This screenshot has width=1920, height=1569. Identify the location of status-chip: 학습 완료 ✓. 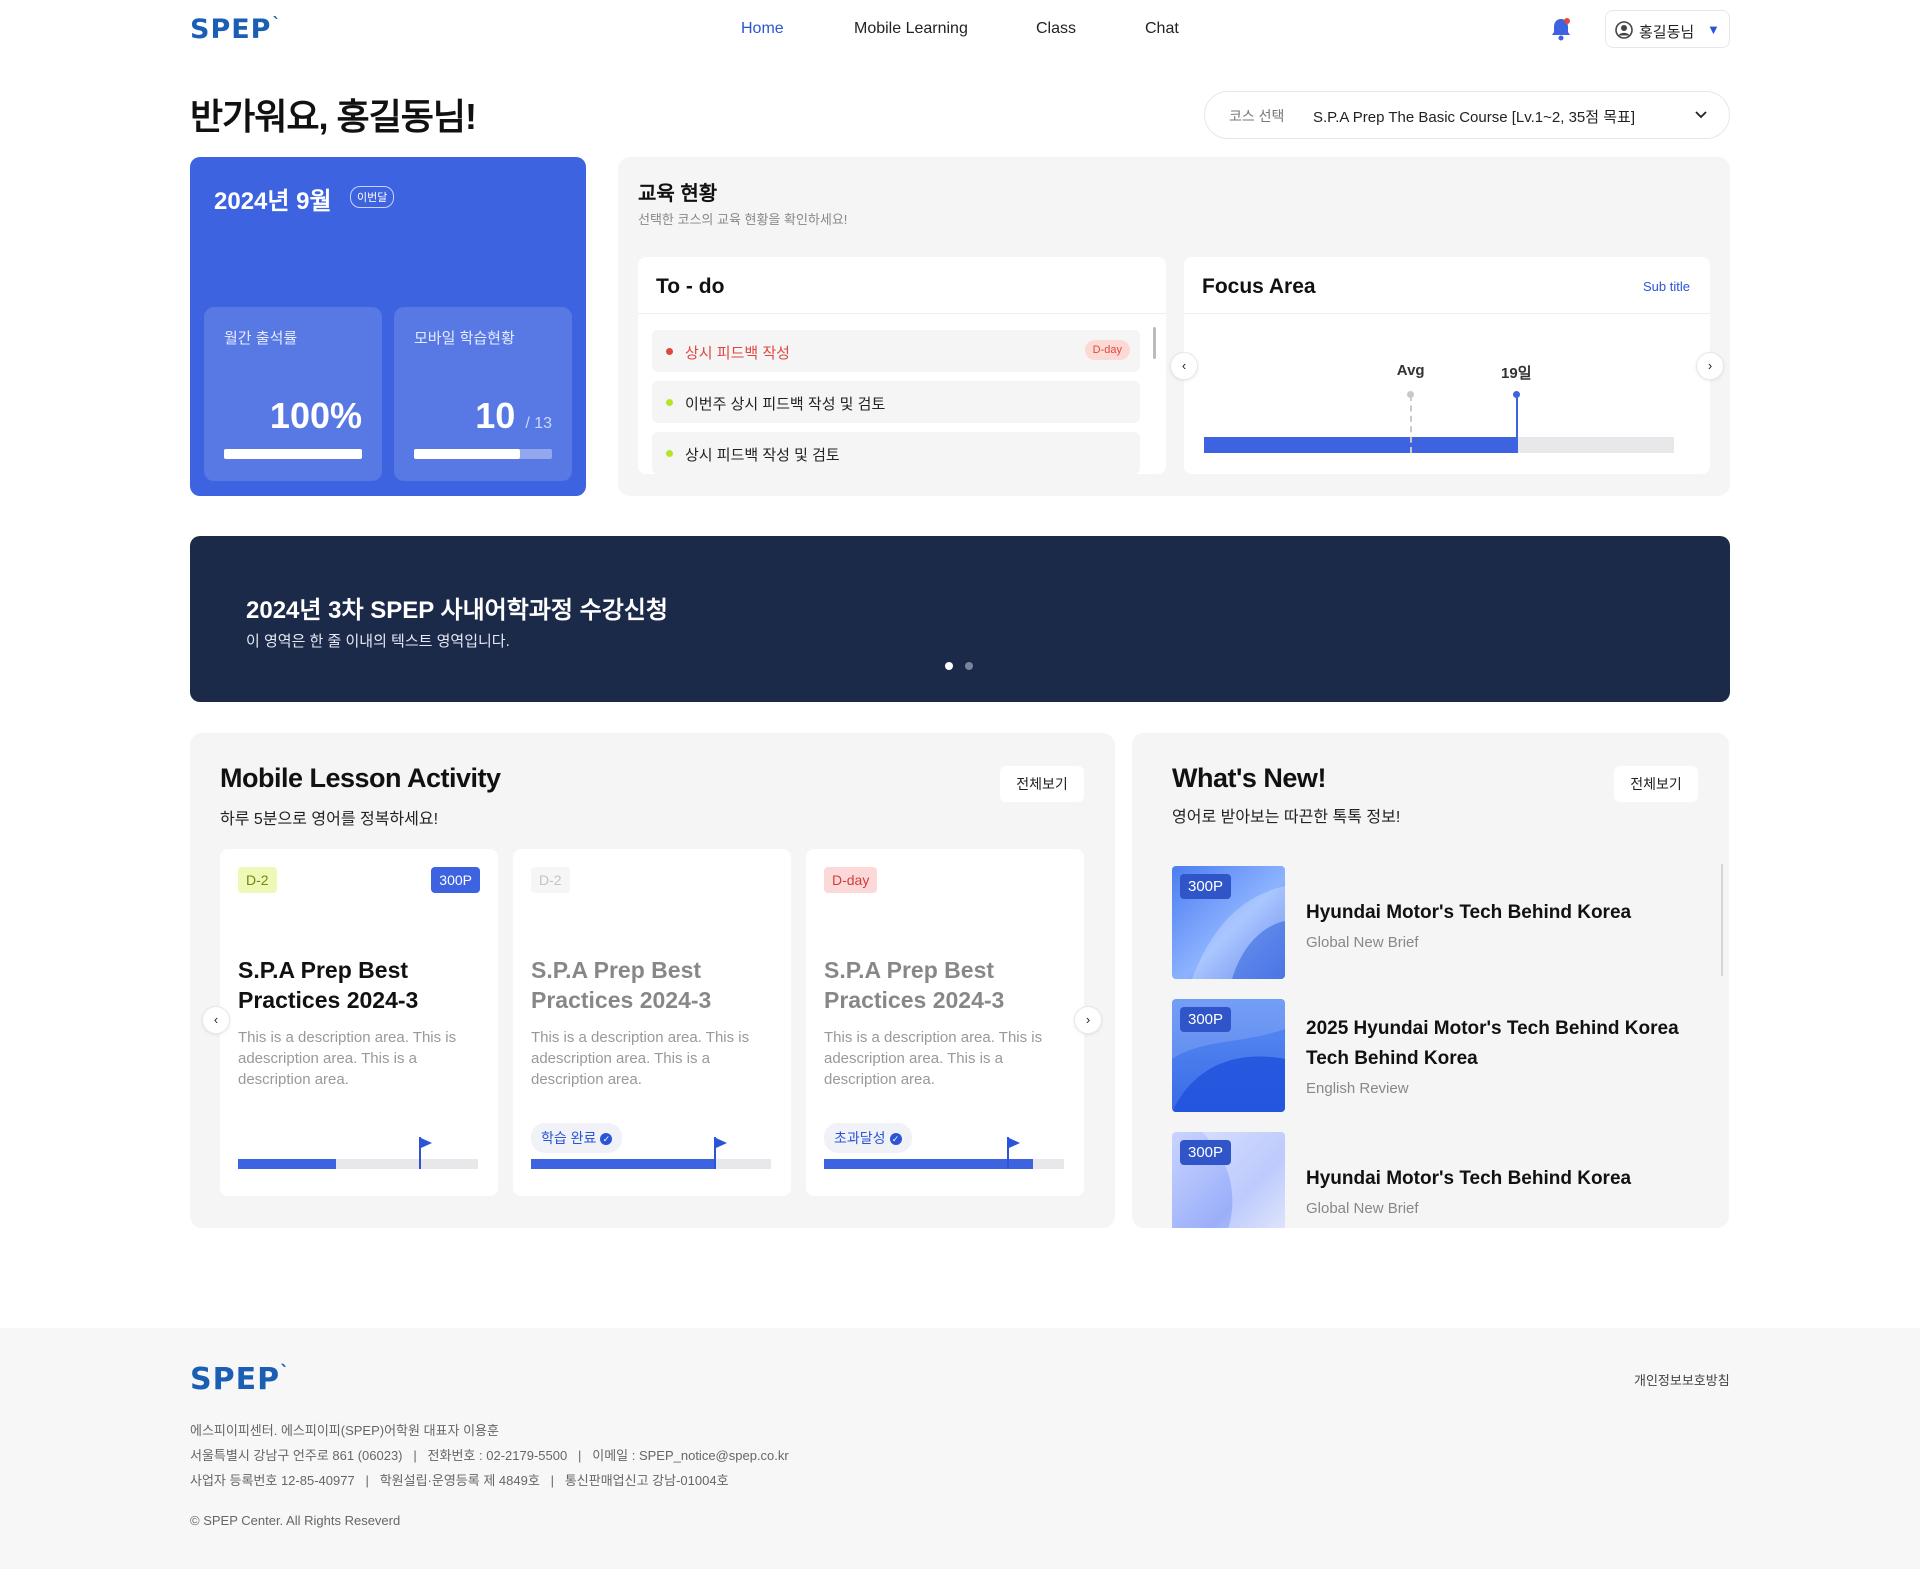
(577, 1138).